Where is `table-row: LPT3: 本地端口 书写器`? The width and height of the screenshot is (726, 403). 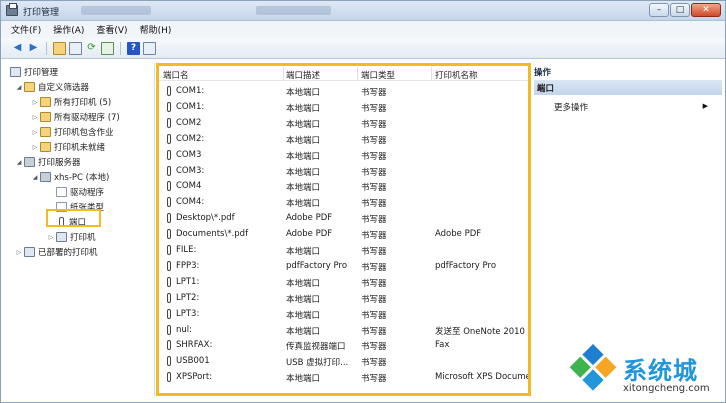
table-row: LPT3: 本地端口 书写器 is located at coordinates (343, 314).